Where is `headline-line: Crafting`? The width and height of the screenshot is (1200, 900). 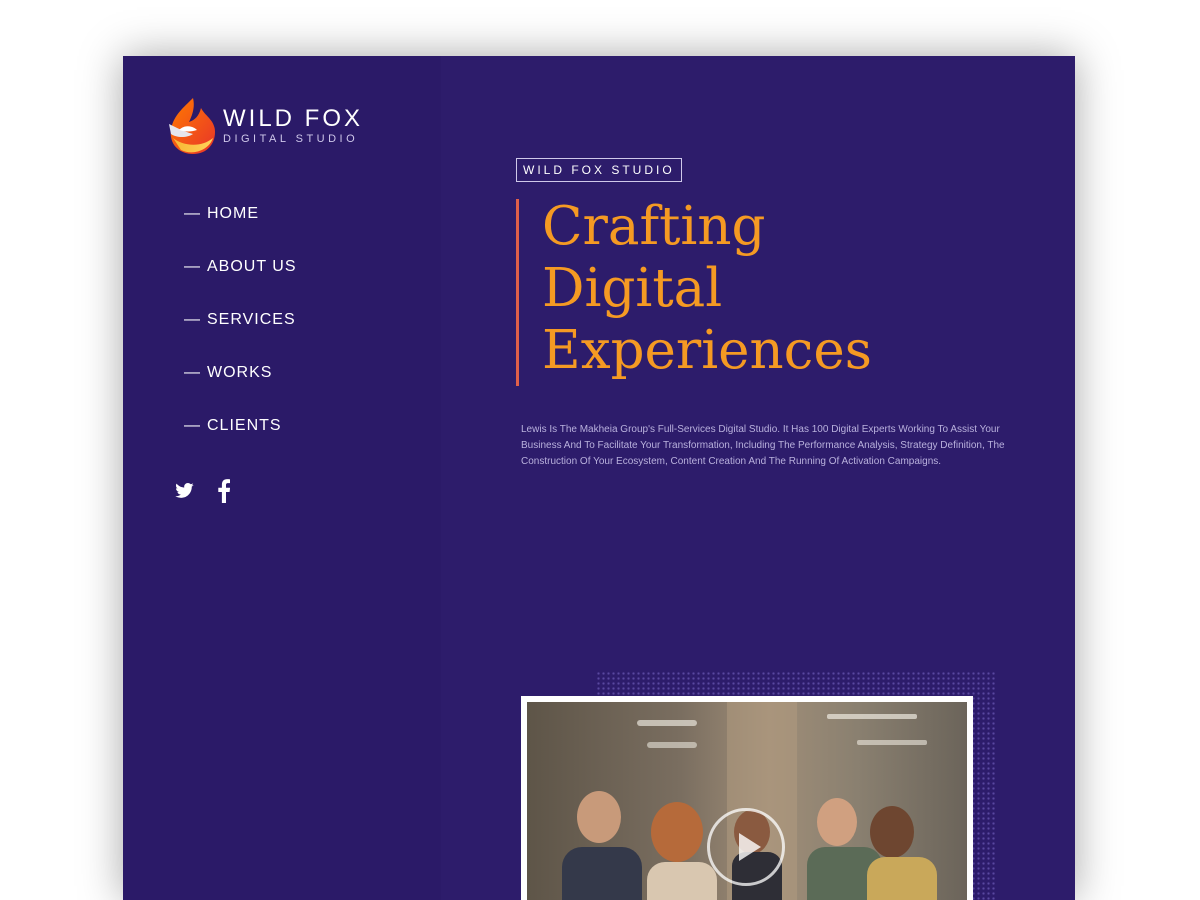
headline-line: Crafting is located at coordinates (654, 226).